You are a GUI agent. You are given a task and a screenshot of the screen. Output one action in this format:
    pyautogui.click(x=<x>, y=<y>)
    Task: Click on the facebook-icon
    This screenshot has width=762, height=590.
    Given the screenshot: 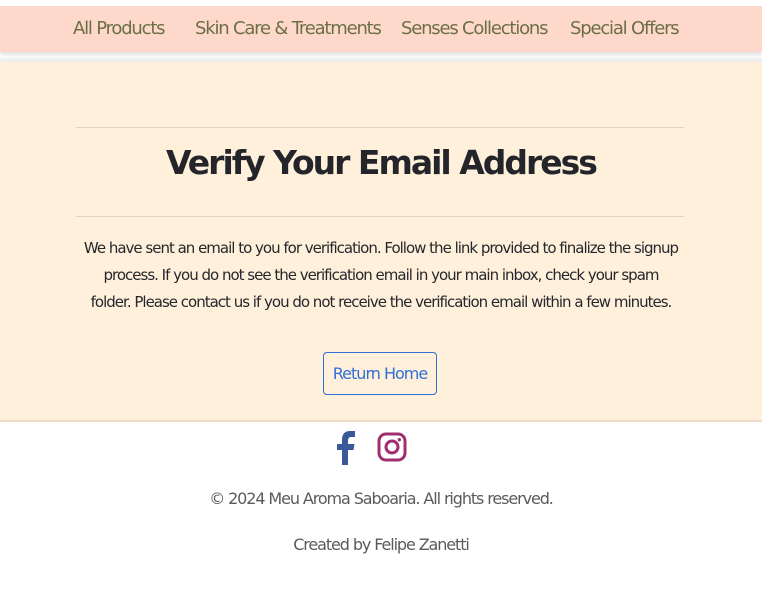 What is the action you would take?
    pyautogui.click(x=347, y=448)
    